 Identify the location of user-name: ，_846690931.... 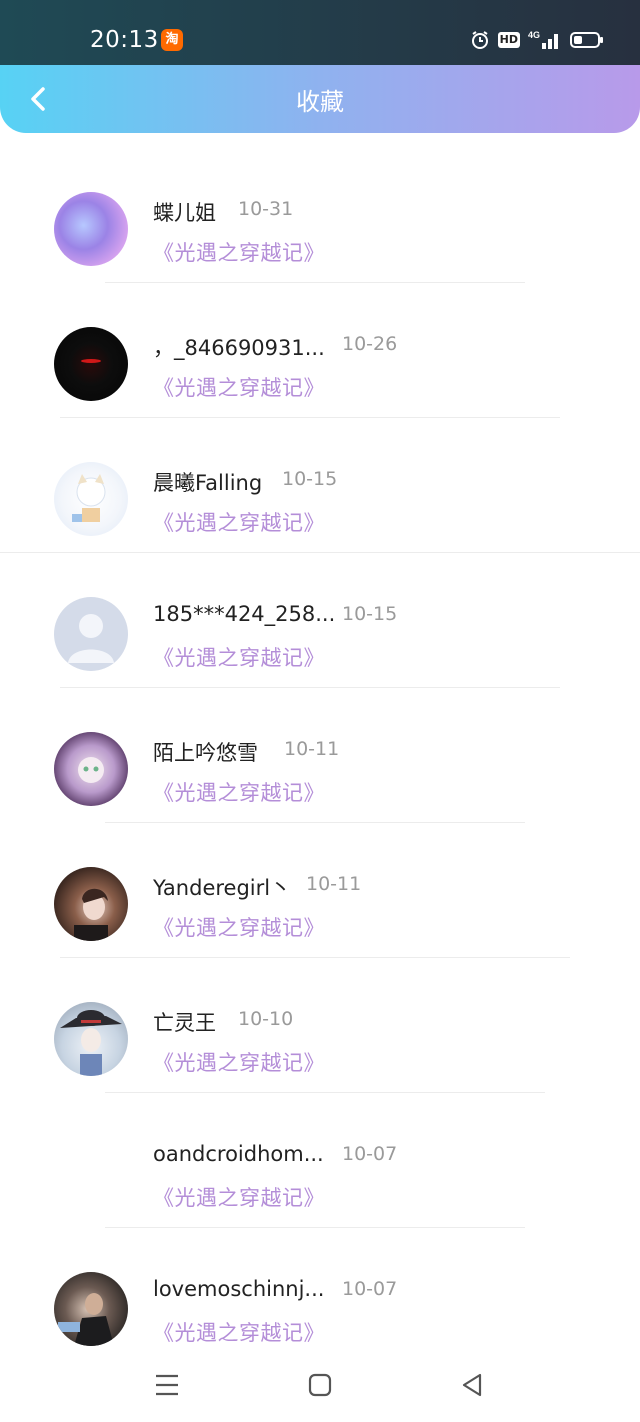
(239, 347).